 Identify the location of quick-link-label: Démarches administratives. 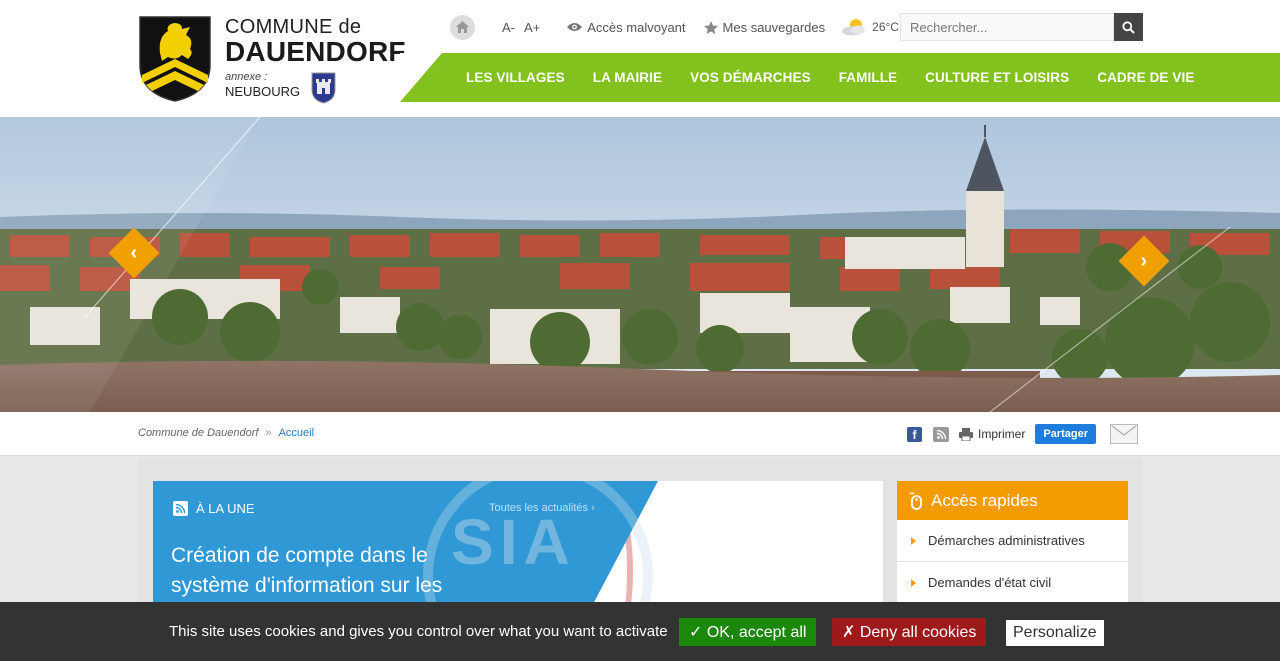
(1006, 540).